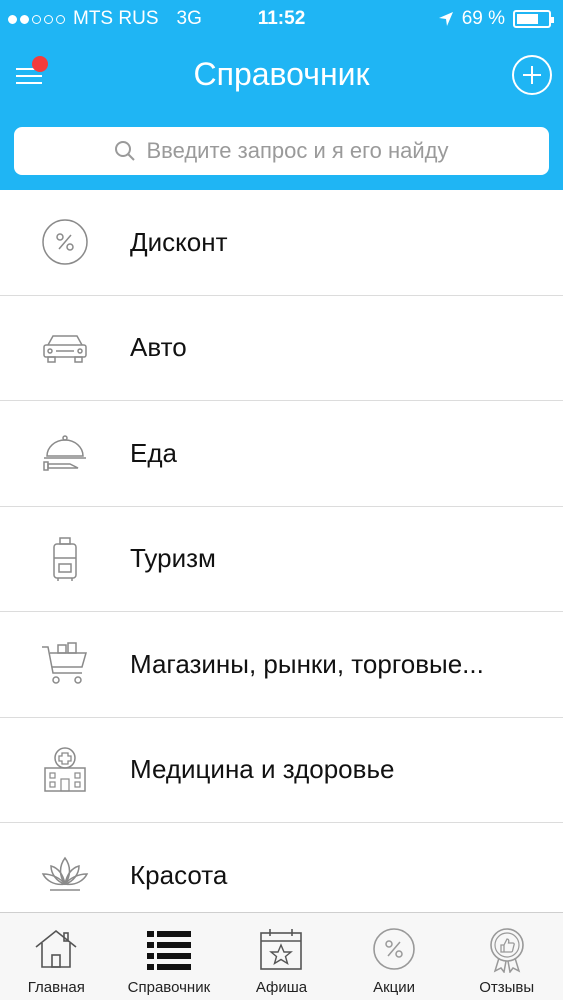 The width and height of the screenshot is (563, 1000). Describe the element at coordinates (394, 987) in the screenshot. I see `tab-label: Акции` at that location.